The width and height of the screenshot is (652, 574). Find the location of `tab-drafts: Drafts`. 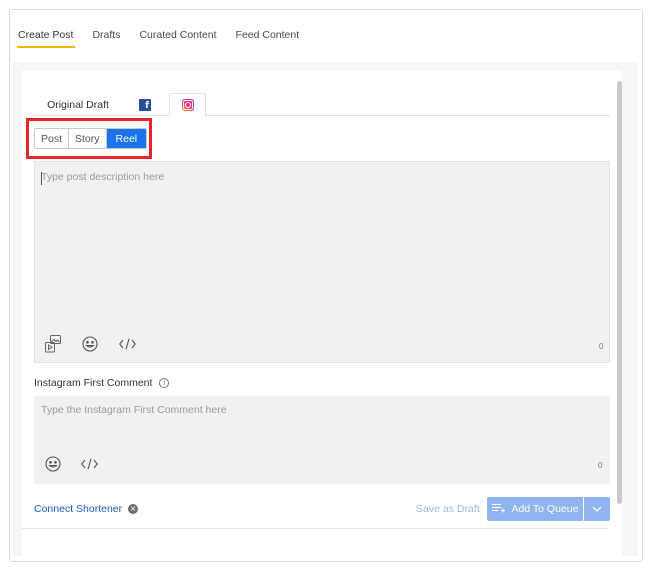

tab-drafts: Drafts is located at coordinates (106, 37).